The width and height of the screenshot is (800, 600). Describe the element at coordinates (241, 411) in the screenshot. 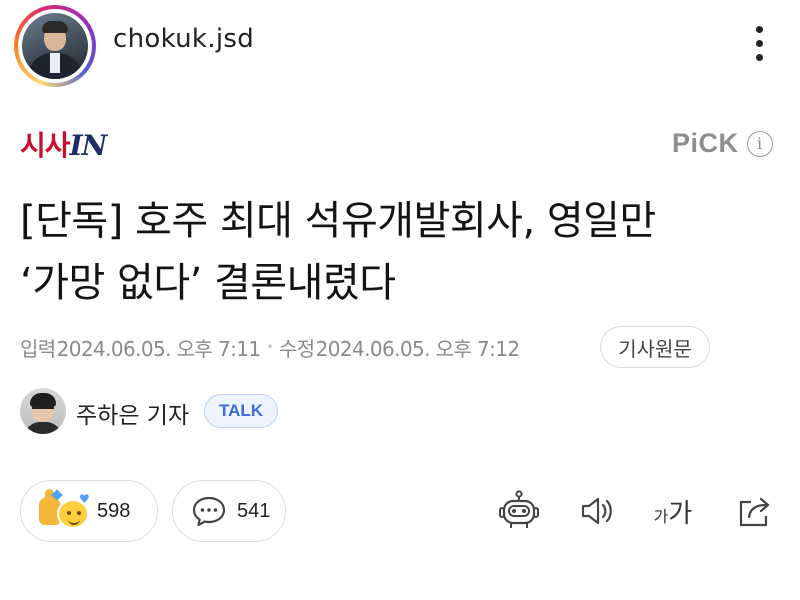

I see `talk-button: TALK` at that location.